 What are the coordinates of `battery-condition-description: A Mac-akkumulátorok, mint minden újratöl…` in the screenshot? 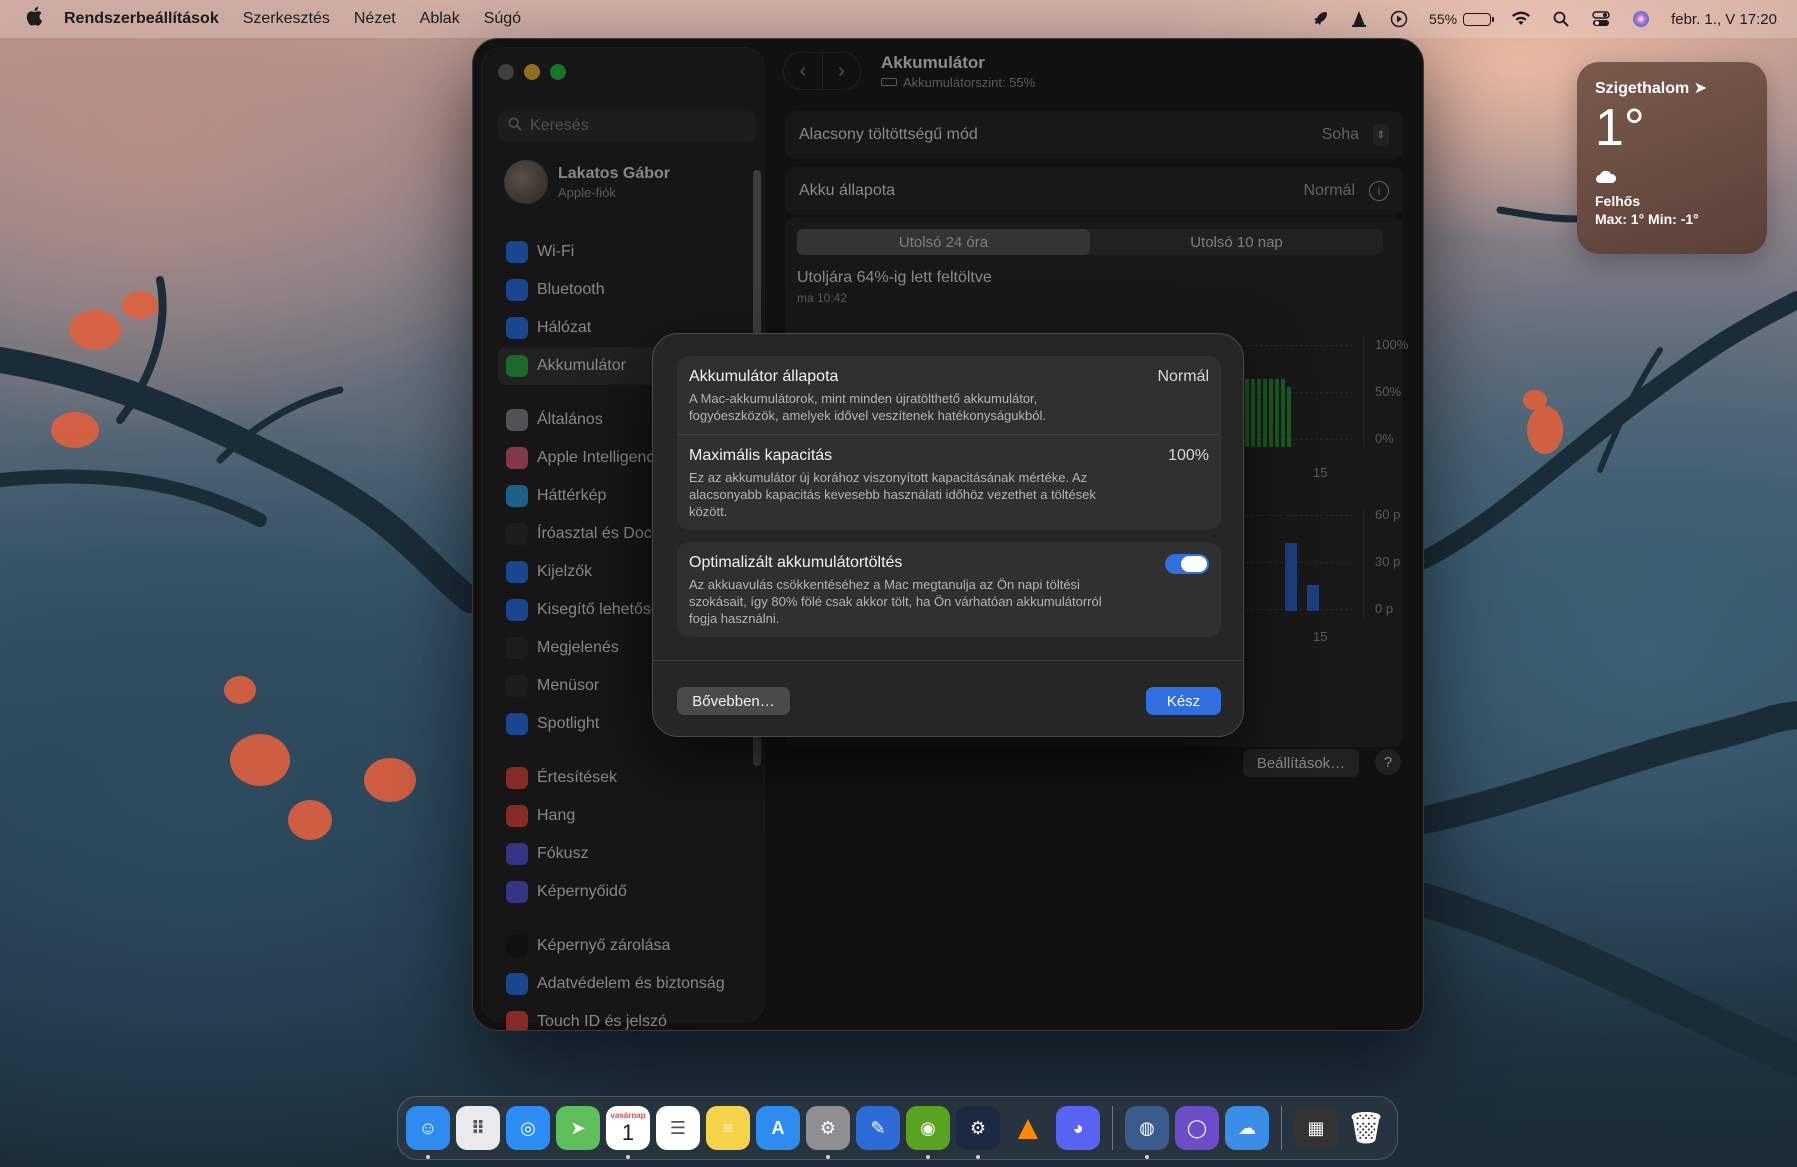 It's located at (867, 407).